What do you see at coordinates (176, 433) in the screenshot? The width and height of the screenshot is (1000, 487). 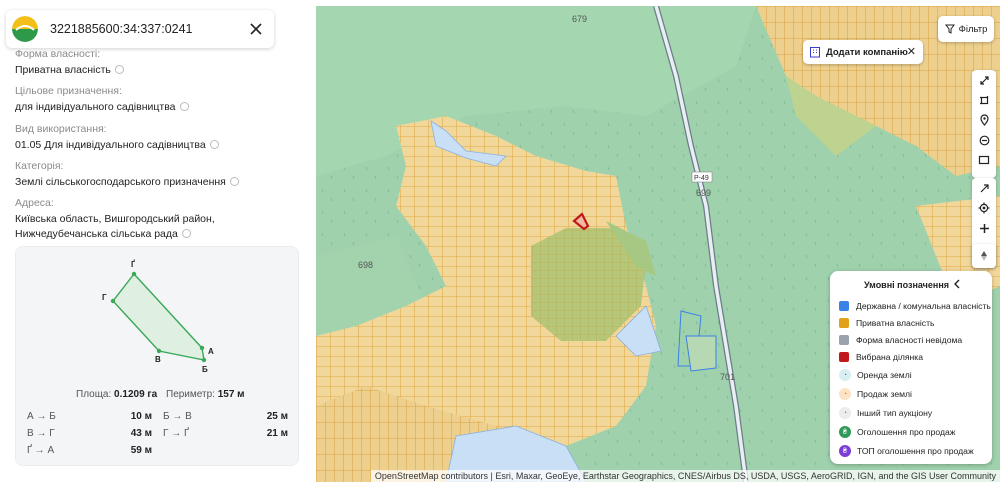 I see `segment-name: Г → Ґ` at bounding box center [176, 433].